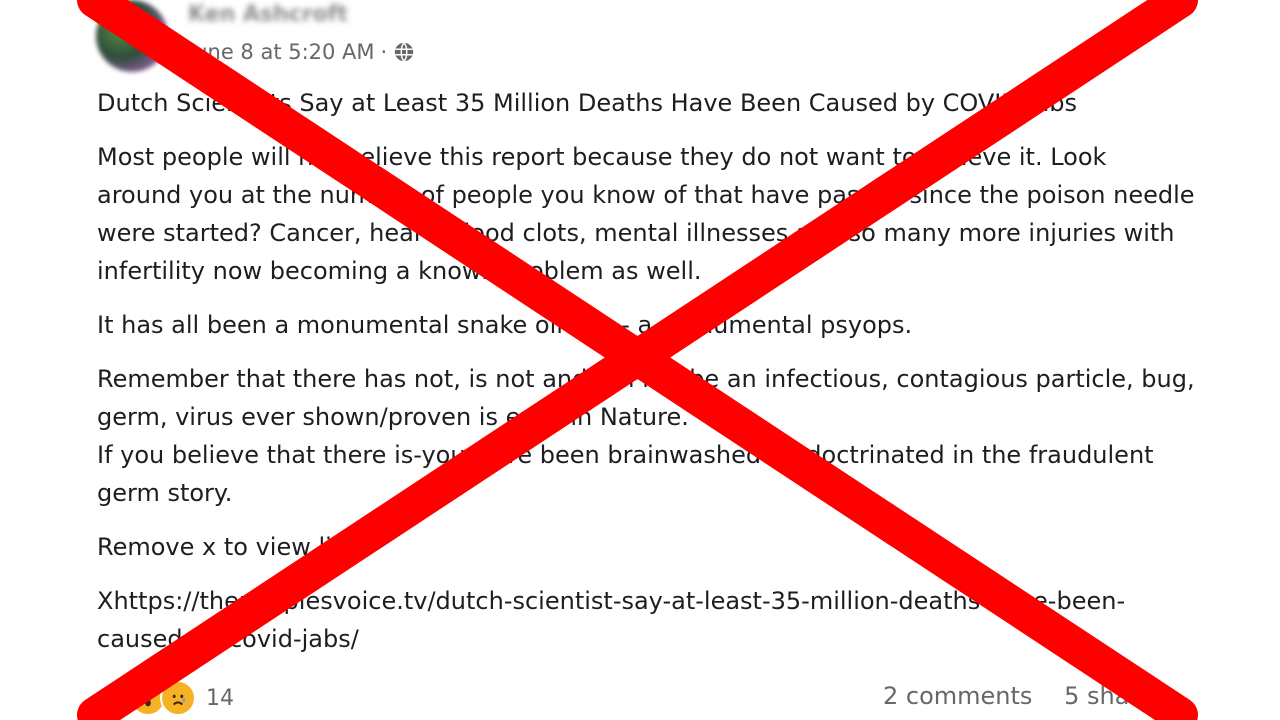 The width and height of the screenshot is (1280, 720). I want to click on shares-count-link: 5 shares, so click(1115, 696).